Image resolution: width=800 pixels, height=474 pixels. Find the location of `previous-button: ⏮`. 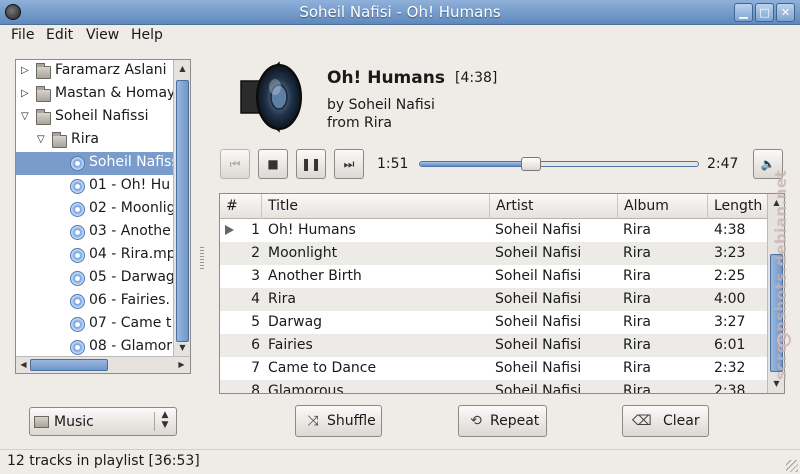

previous-button: ⏮ is located at coordinates (235, 164).